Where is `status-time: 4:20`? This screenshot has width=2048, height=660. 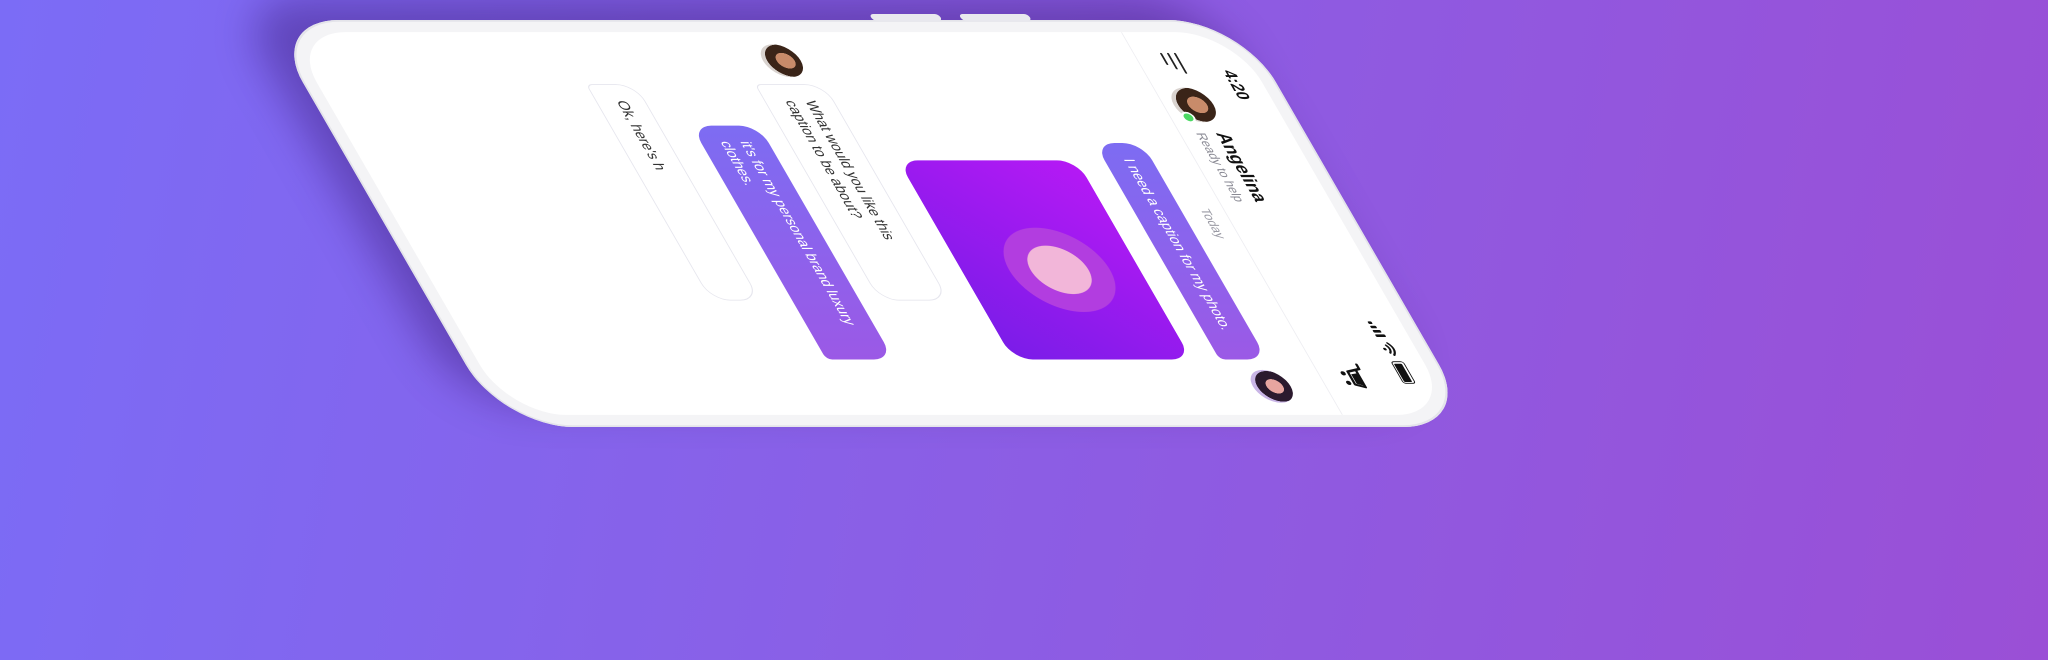
status-time: 4:20 is located at coordinates (1236, 85).